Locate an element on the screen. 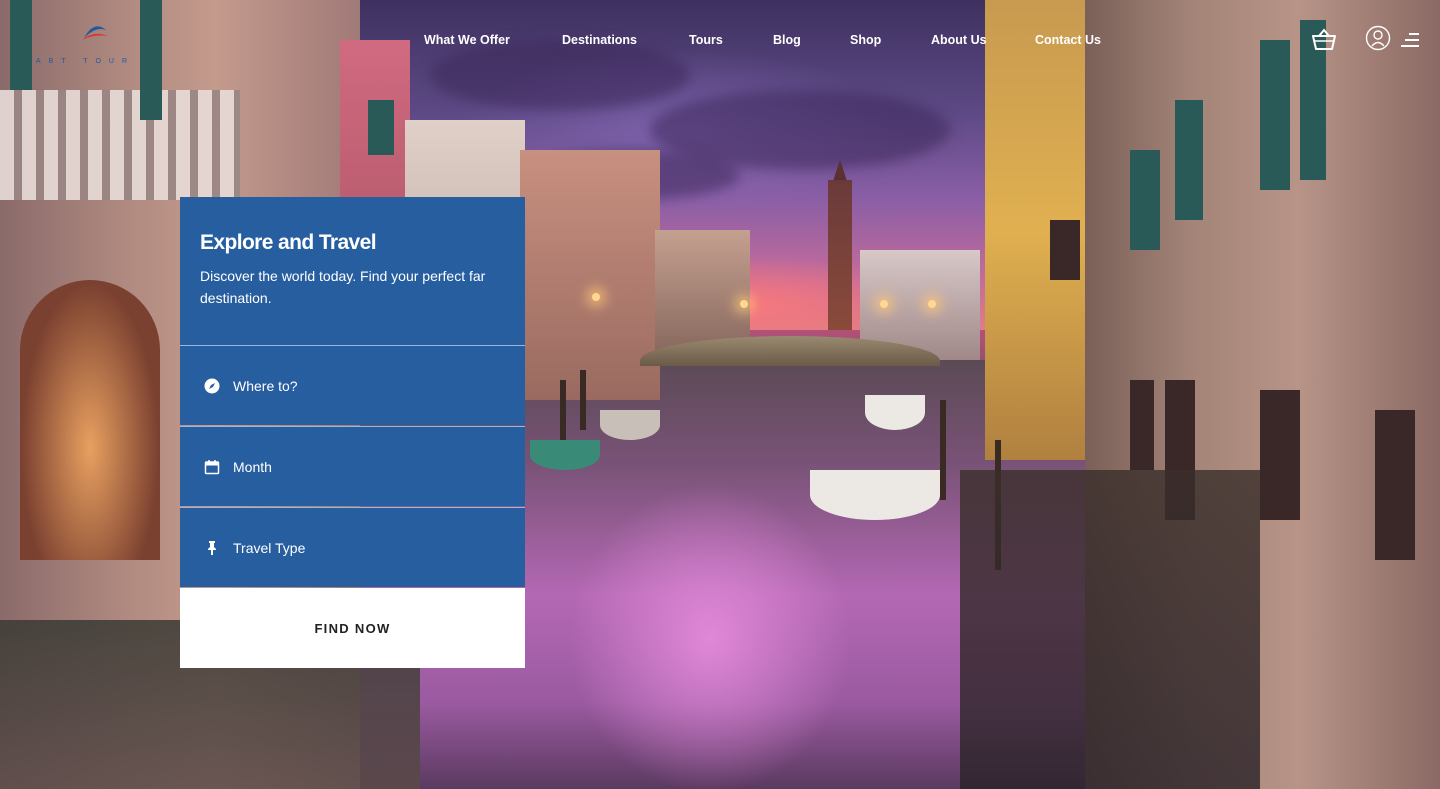  reflection is located at coordinates (1110, 629).